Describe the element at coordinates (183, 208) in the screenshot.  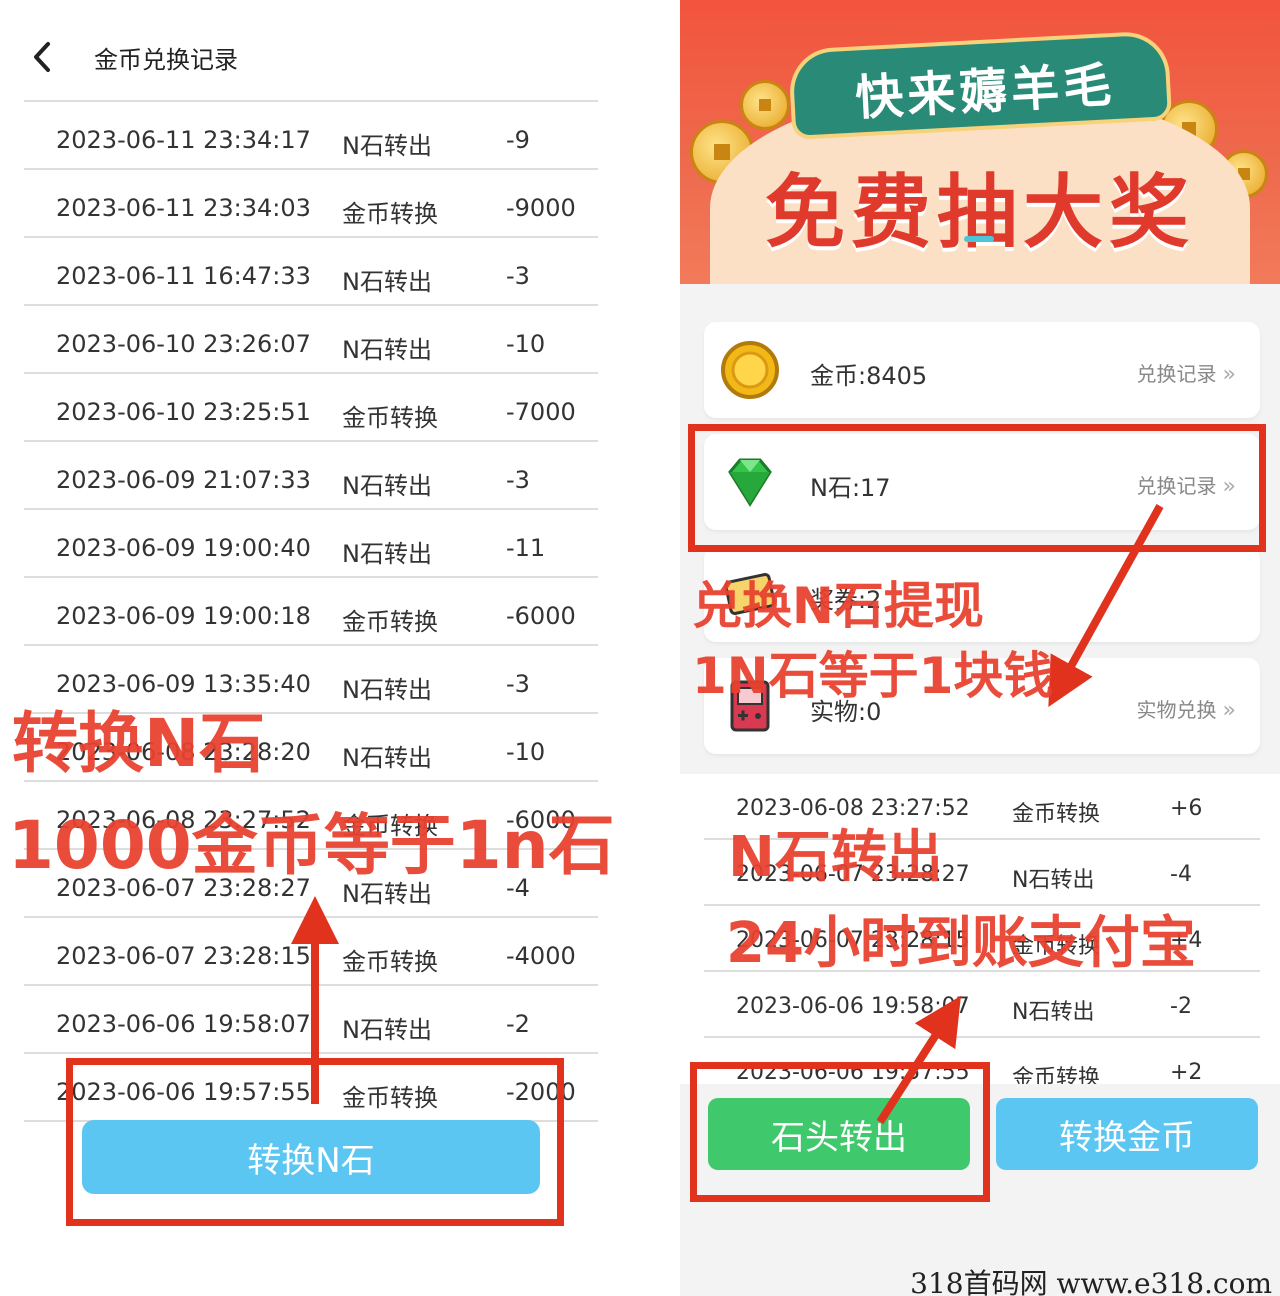
I see `record-date: 2023-06-11 23:34:03` at that location.